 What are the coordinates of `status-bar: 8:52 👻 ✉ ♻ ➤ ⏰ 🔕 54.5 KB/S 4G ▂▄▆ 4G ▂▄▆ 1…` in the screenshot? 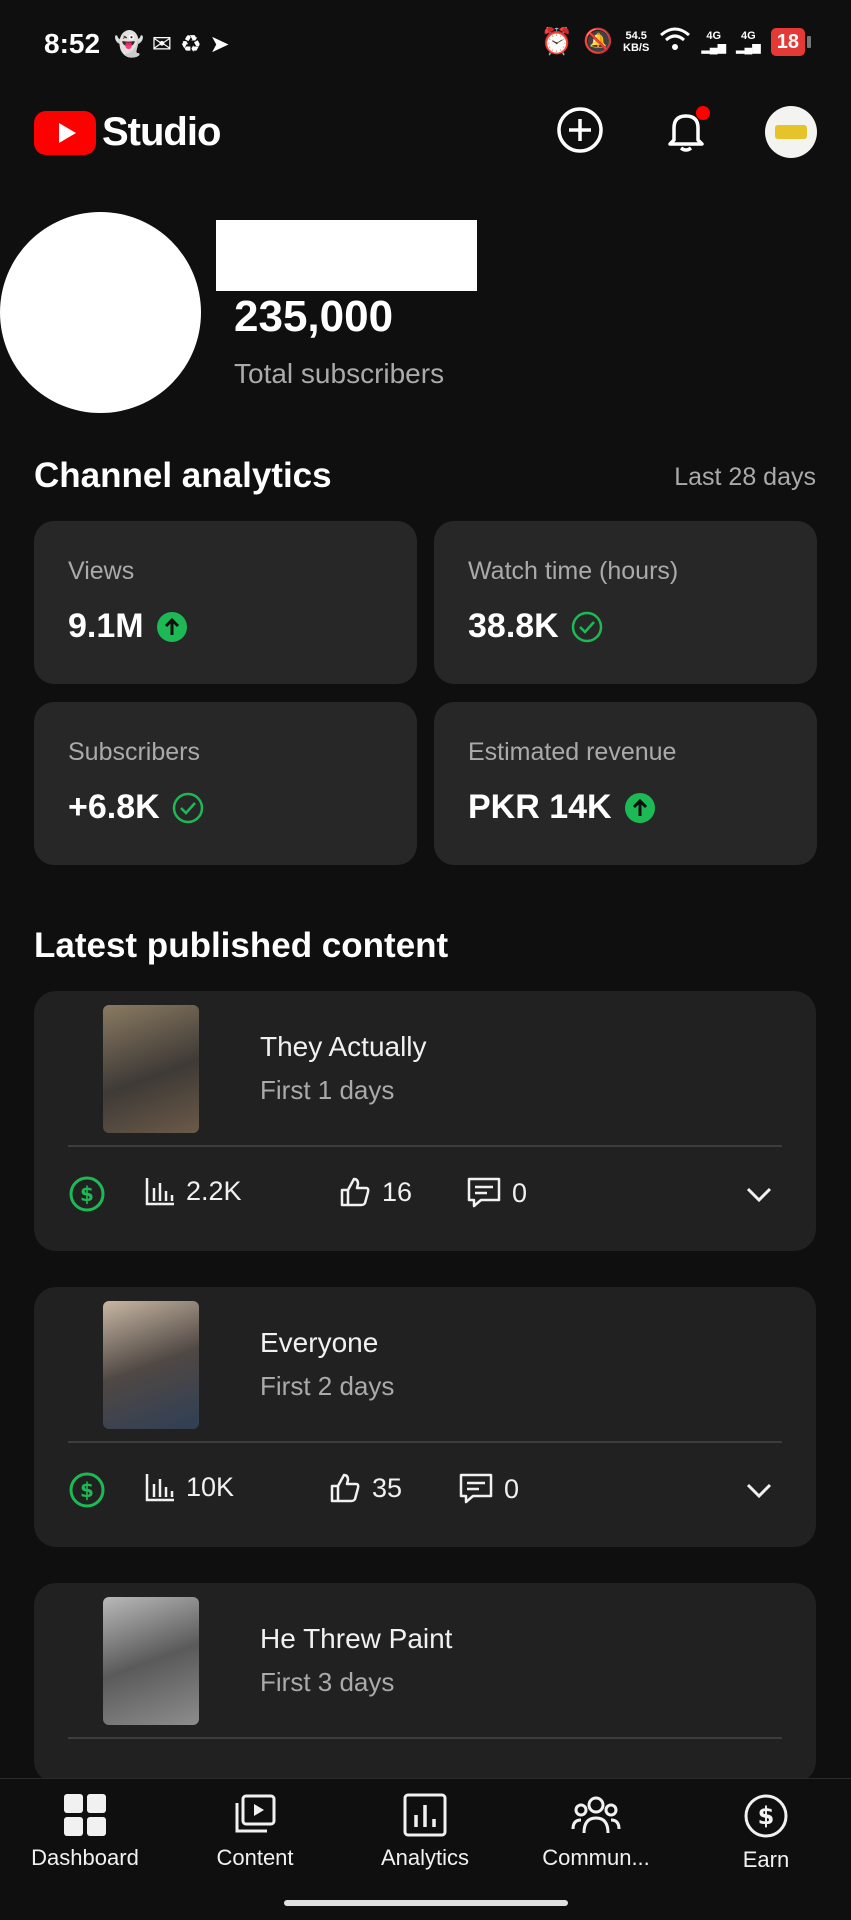 It's located at (425, 46).